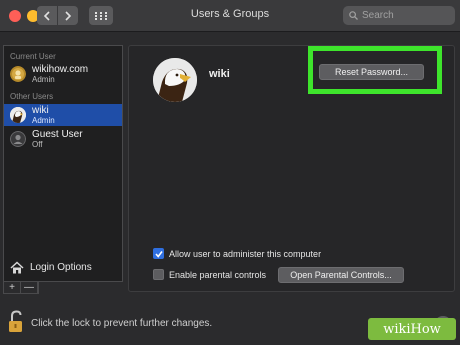  Describe the element at coordinates (33, 56) in the screenshot. I see `current-user-heading: Current User` at that location.